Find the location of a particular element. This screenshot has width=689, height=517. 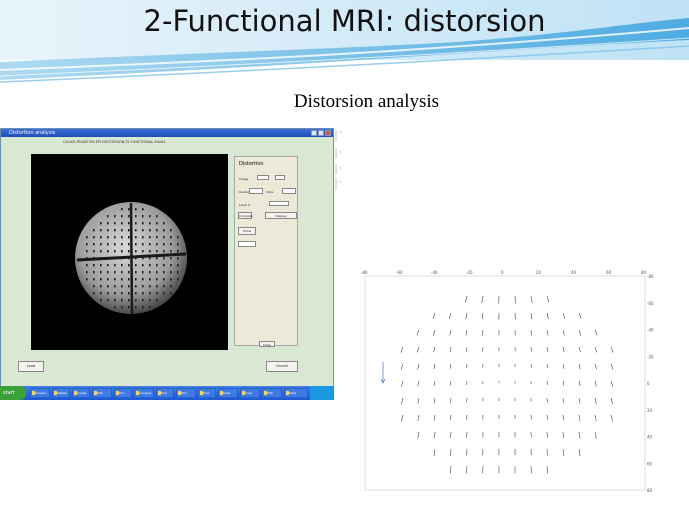

taskbar-item: Analysis is located at coordinates (144, 393).